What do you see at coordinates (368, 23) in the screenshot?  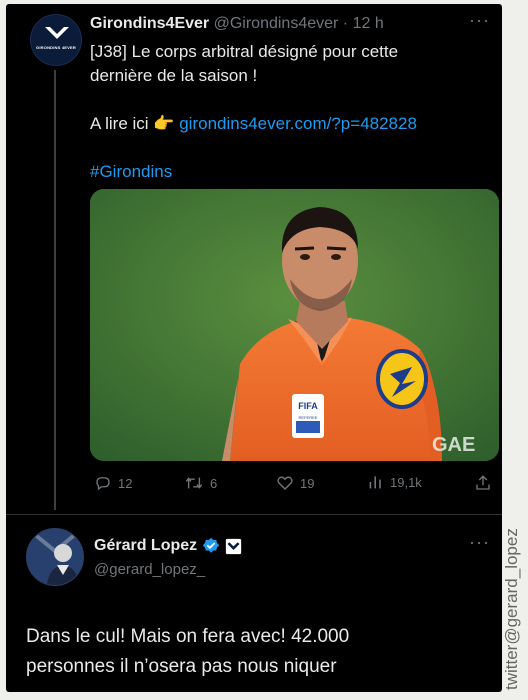 I see `tweet1-time: 12 h` at bounding box center [368, 23].